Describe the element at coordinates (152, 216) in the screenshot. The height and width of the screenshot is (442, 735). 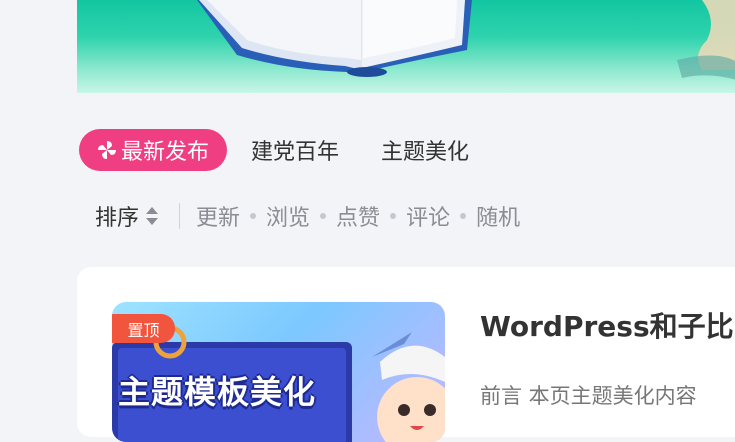
I see `sort-arrows-icon` at that location.